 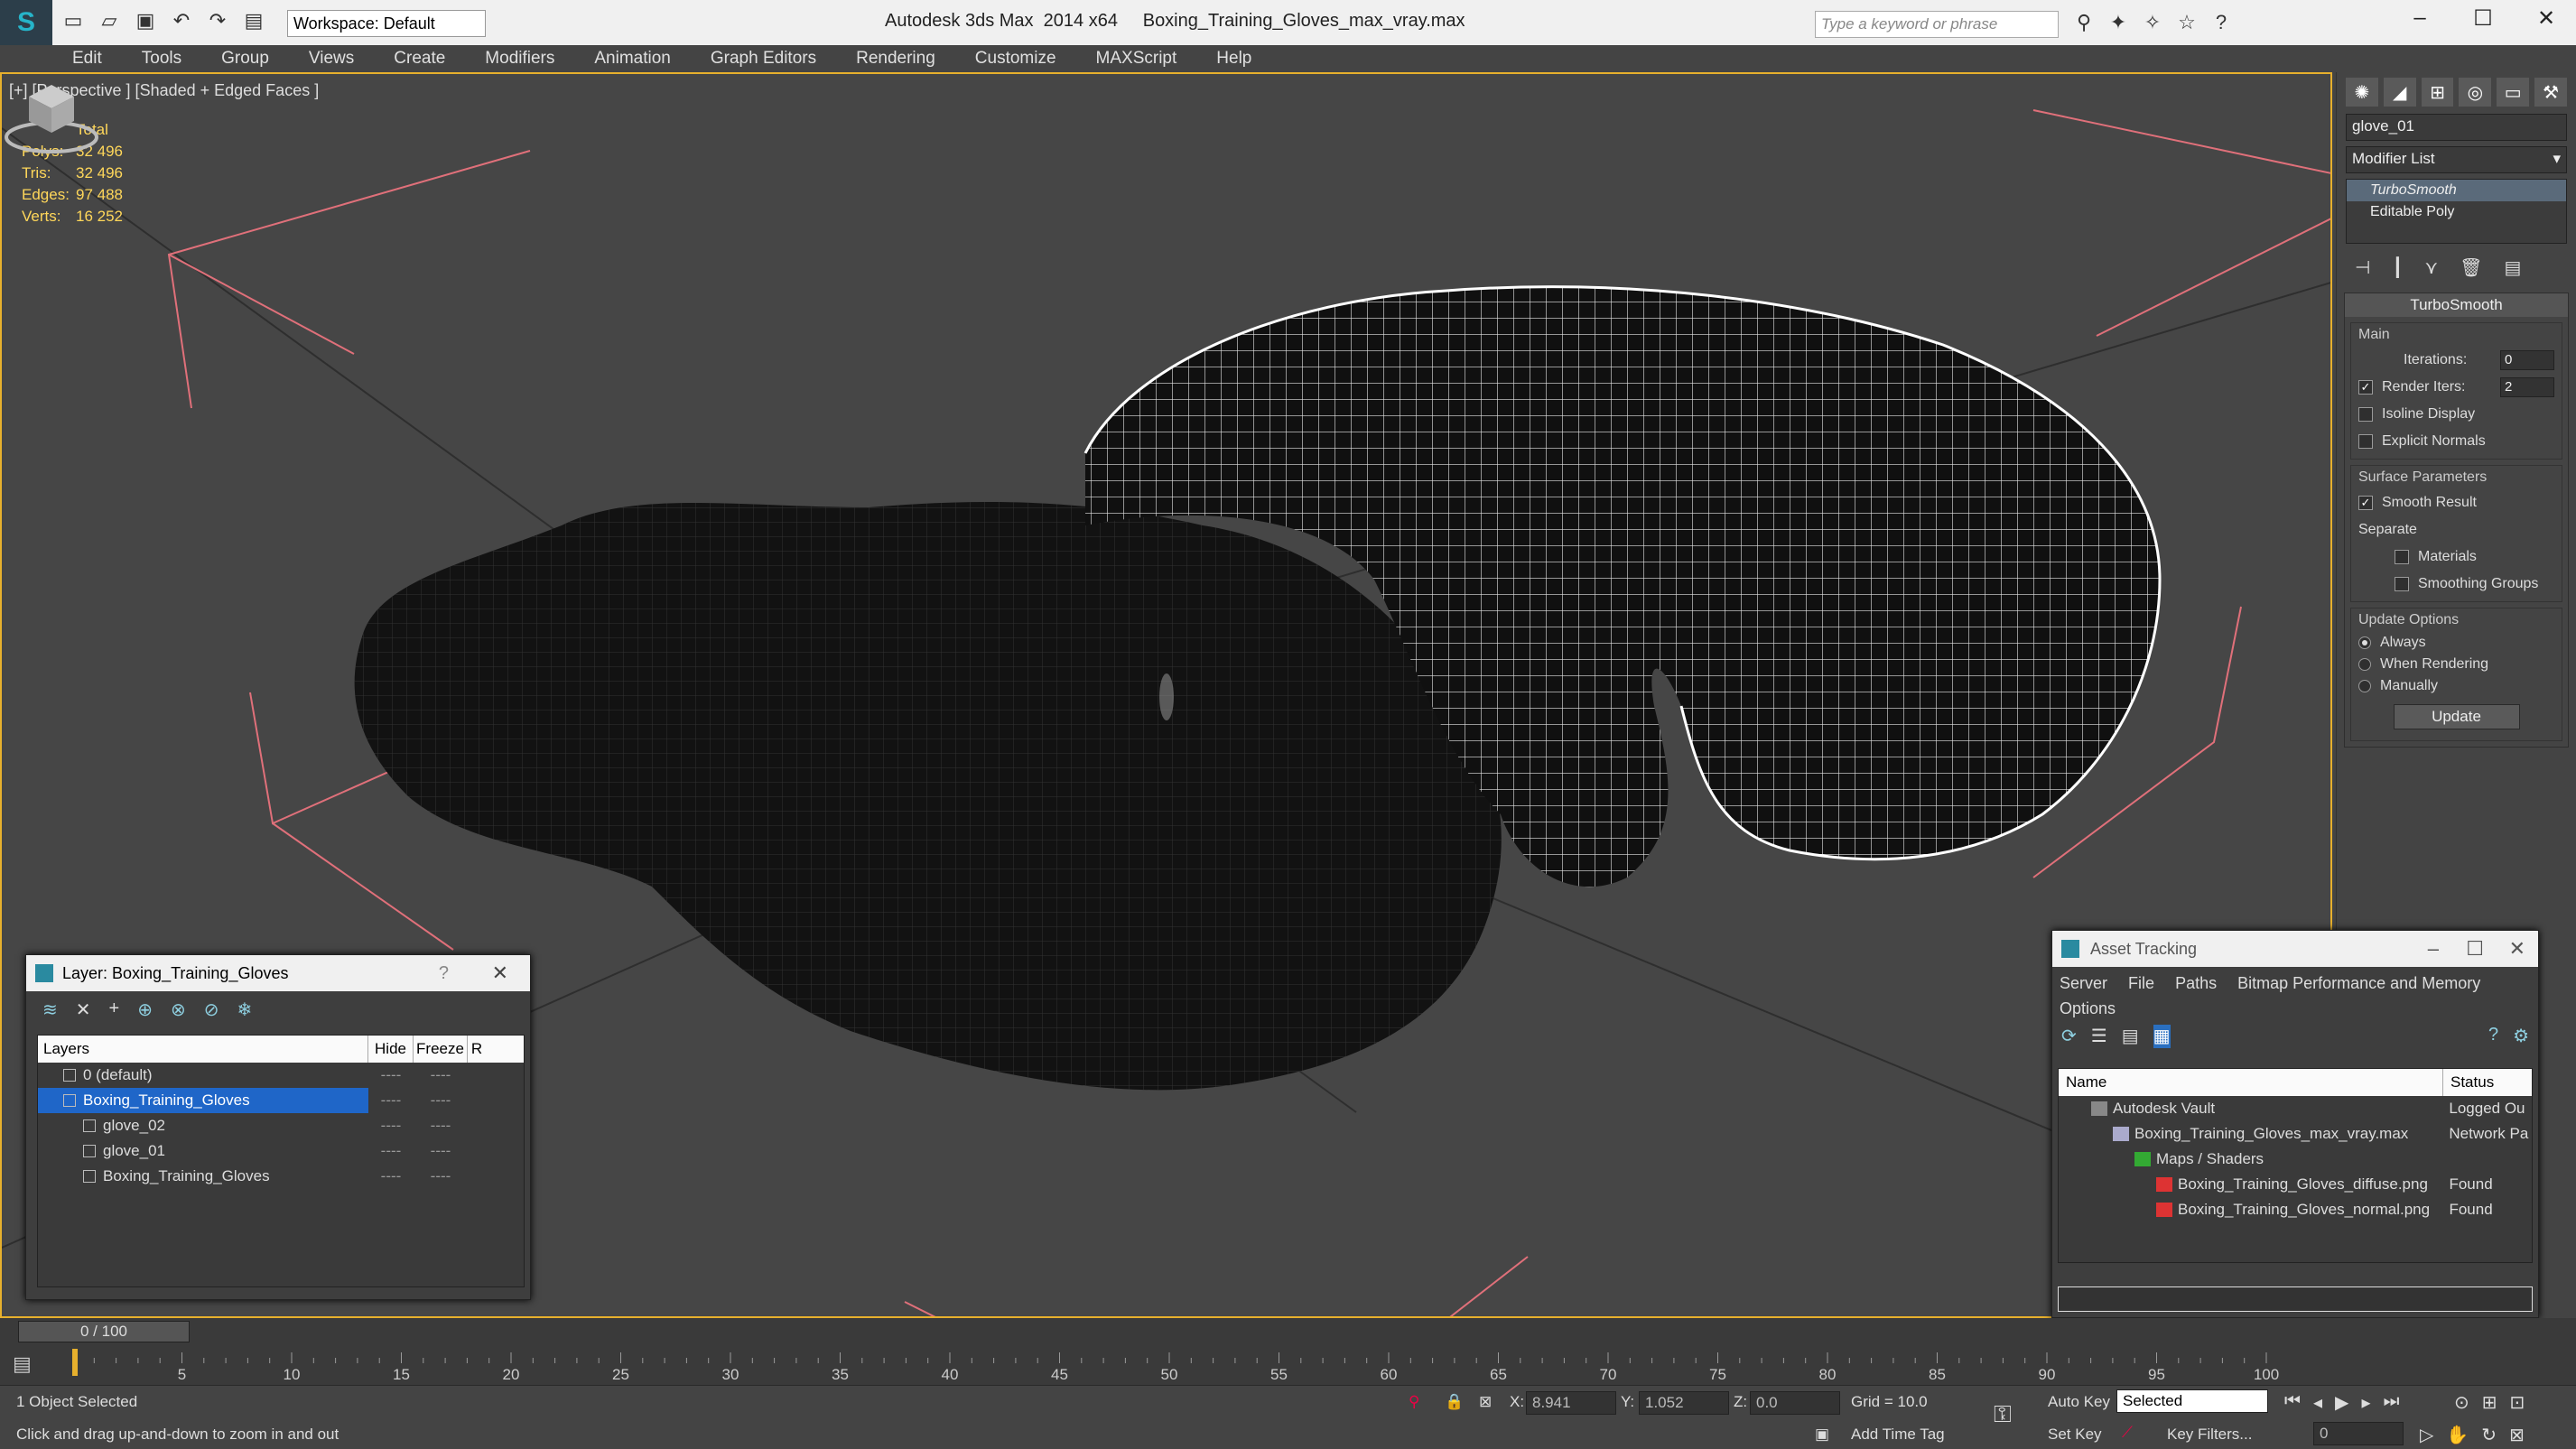 What do you see at coordinates (2521, 1036) in the screenshot?
I see `asset-settings-icon: ⚙` at bounding box center [2521, 1036].